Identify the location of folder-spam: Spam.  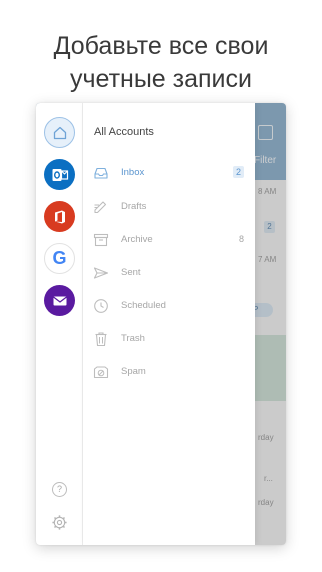
(169, 372).